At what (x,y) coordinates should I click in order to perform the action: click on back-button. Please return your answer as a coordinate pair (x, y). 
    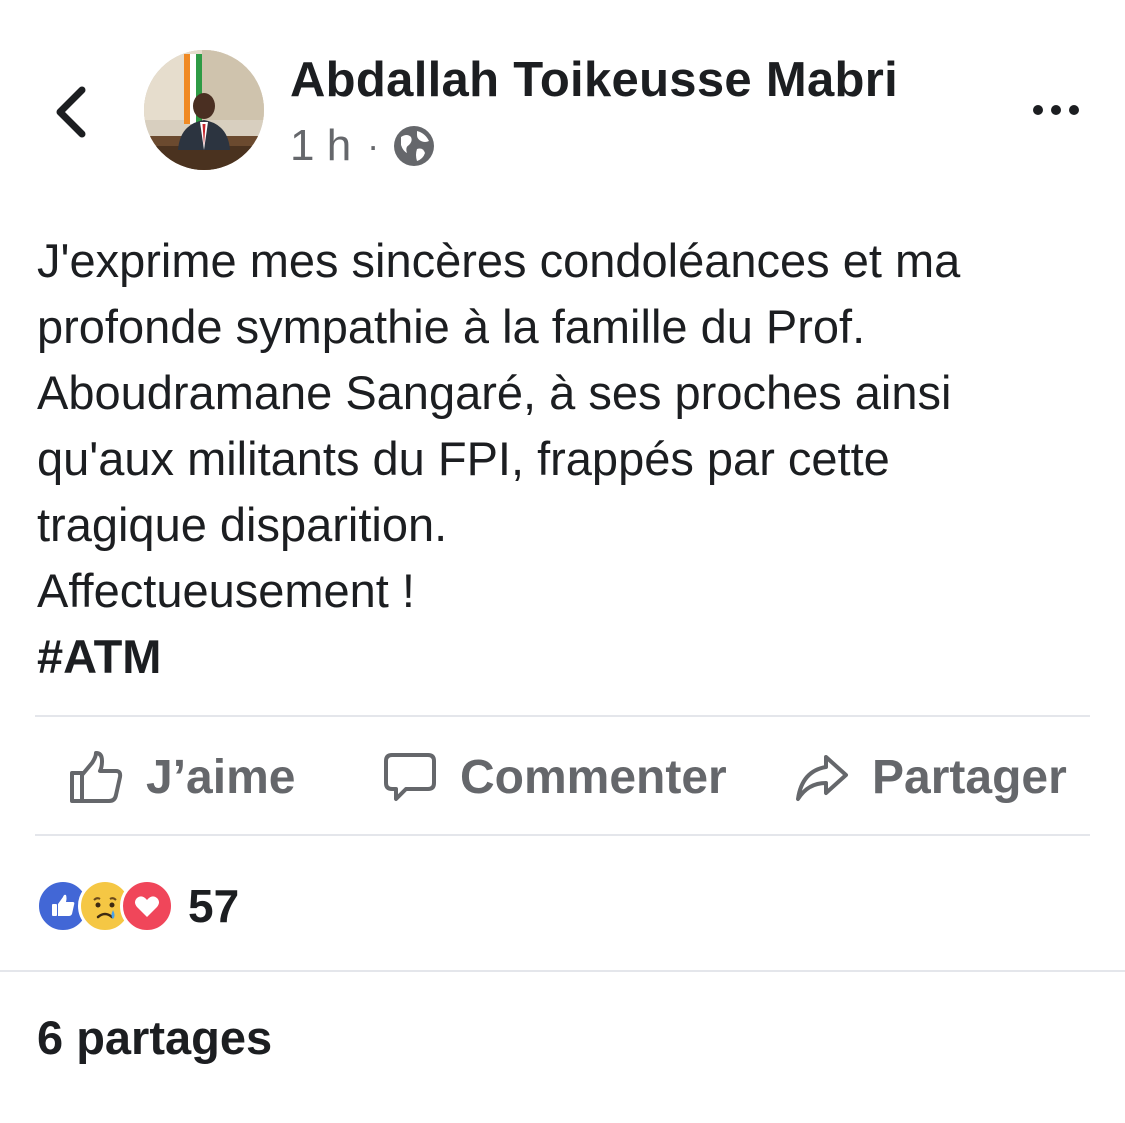
    Looking at the image, I should click on (72, 112).